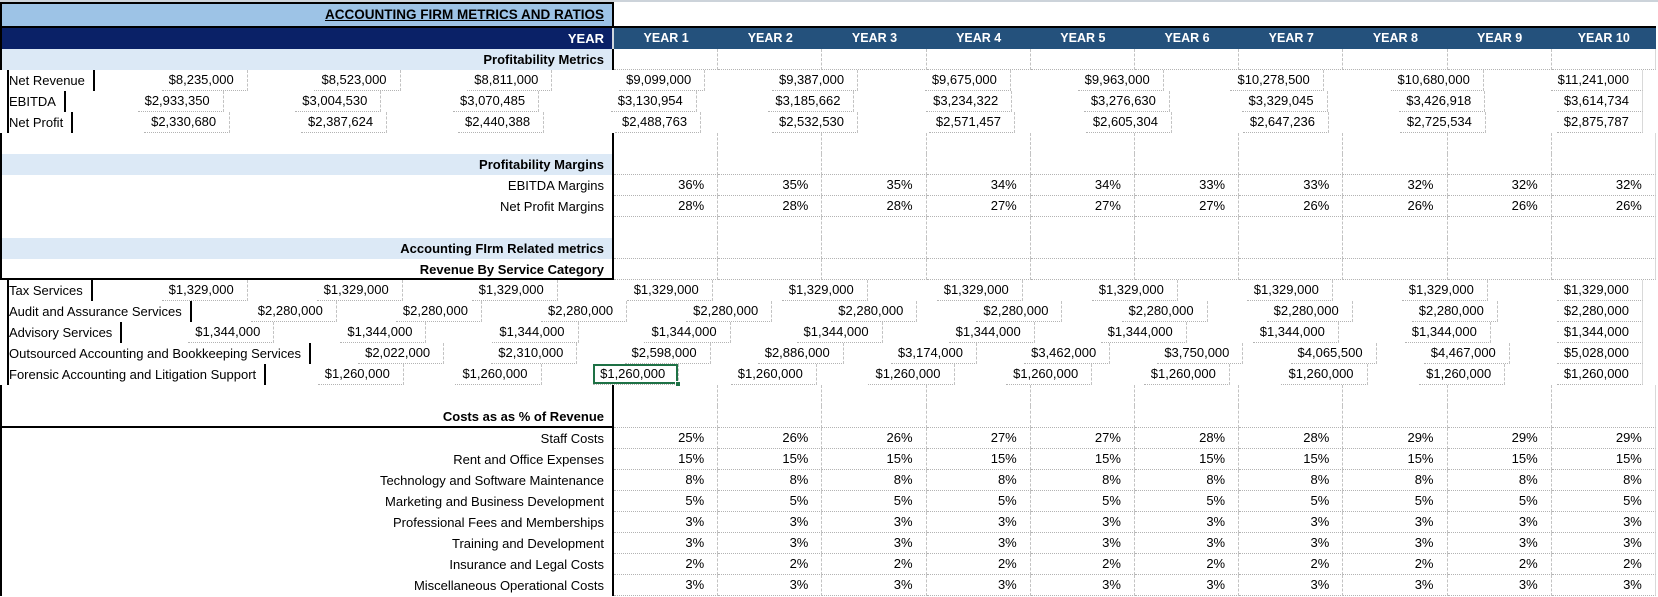  I want to click on row-label: Advisory Services, so click(65, 332).